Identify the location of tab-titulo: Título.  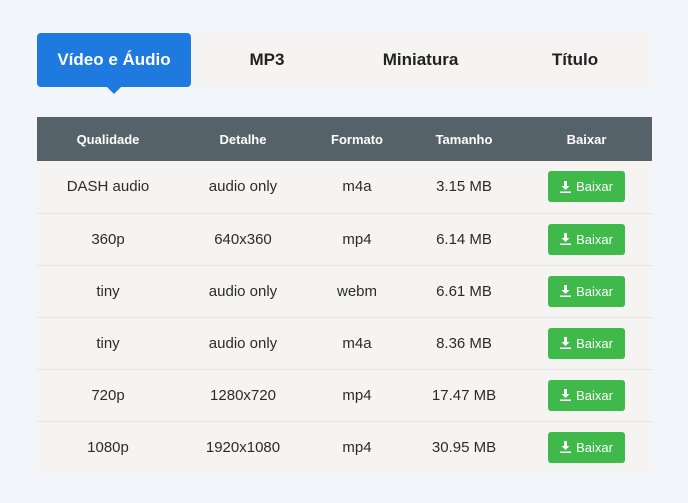
(575, 60).